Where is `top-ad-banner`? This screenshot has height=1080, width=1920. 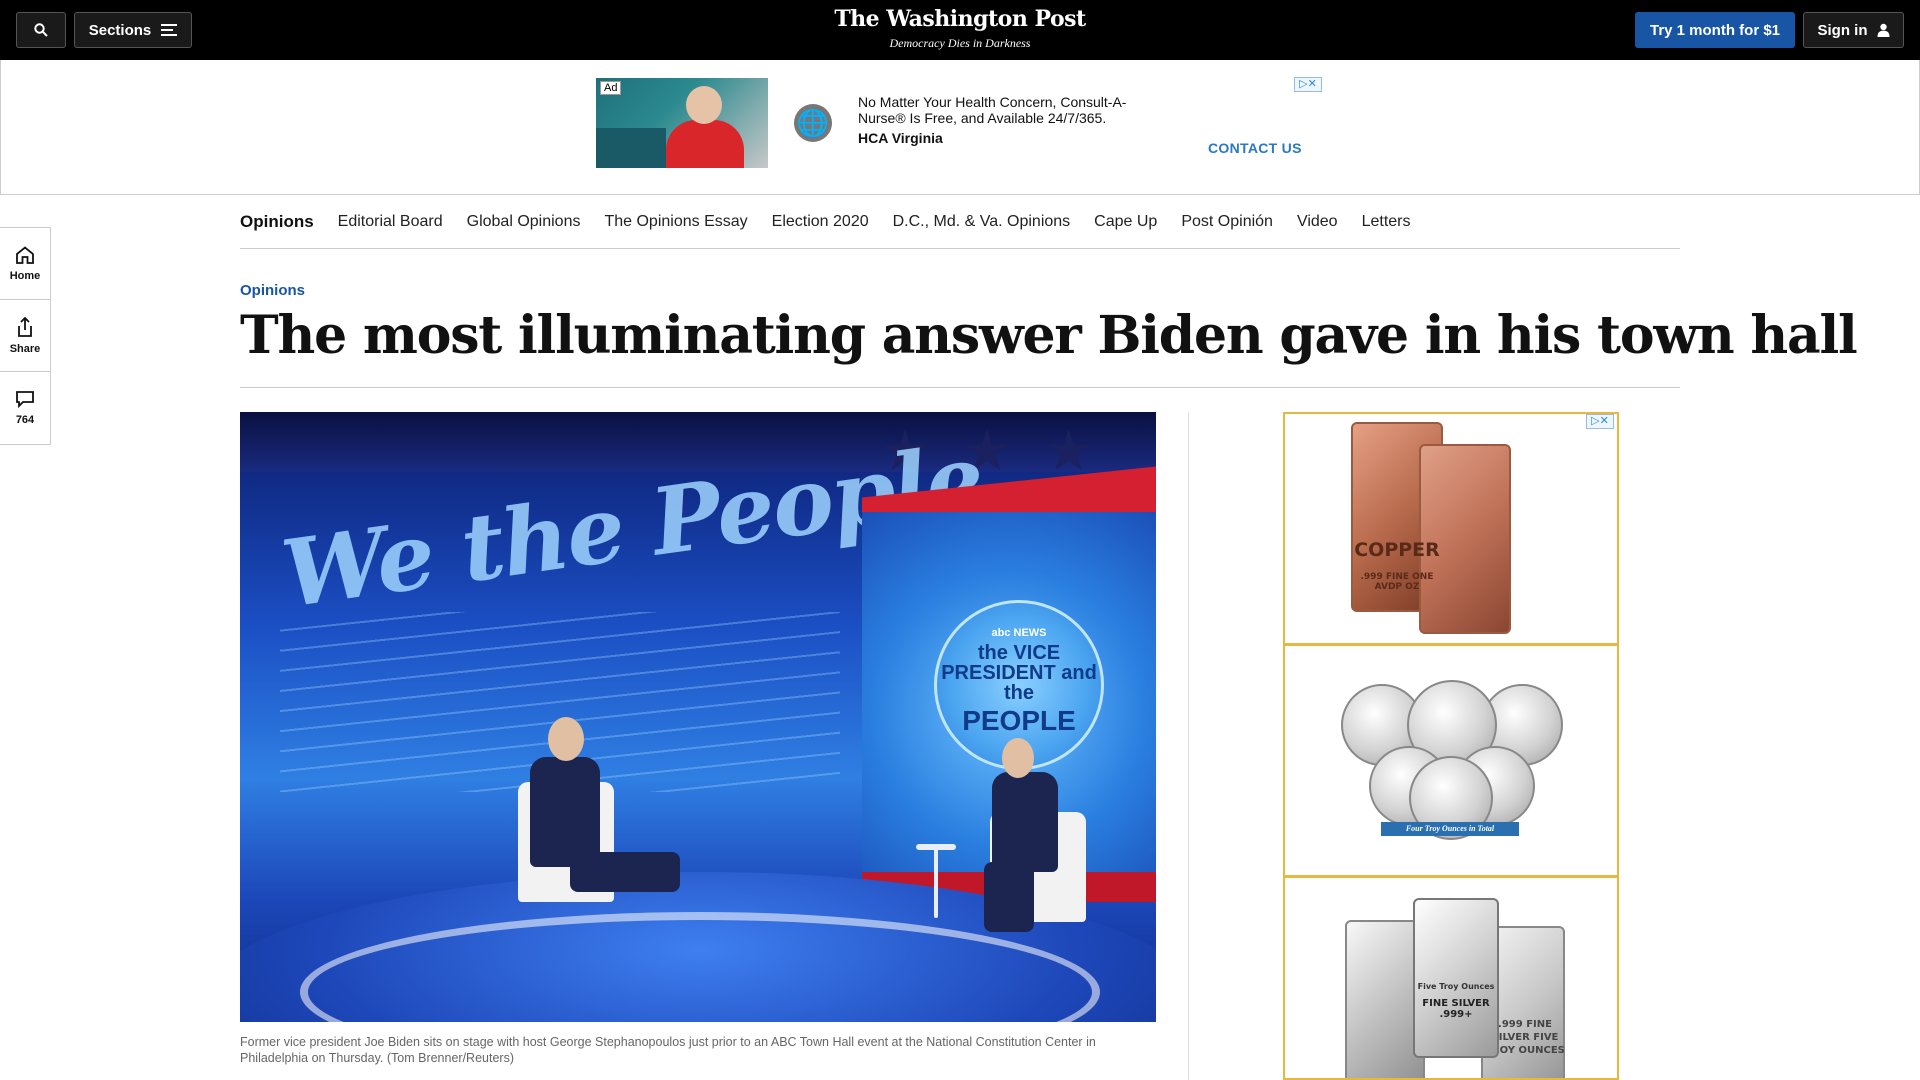
top-ad-banner is located at coordinates (960, 127).